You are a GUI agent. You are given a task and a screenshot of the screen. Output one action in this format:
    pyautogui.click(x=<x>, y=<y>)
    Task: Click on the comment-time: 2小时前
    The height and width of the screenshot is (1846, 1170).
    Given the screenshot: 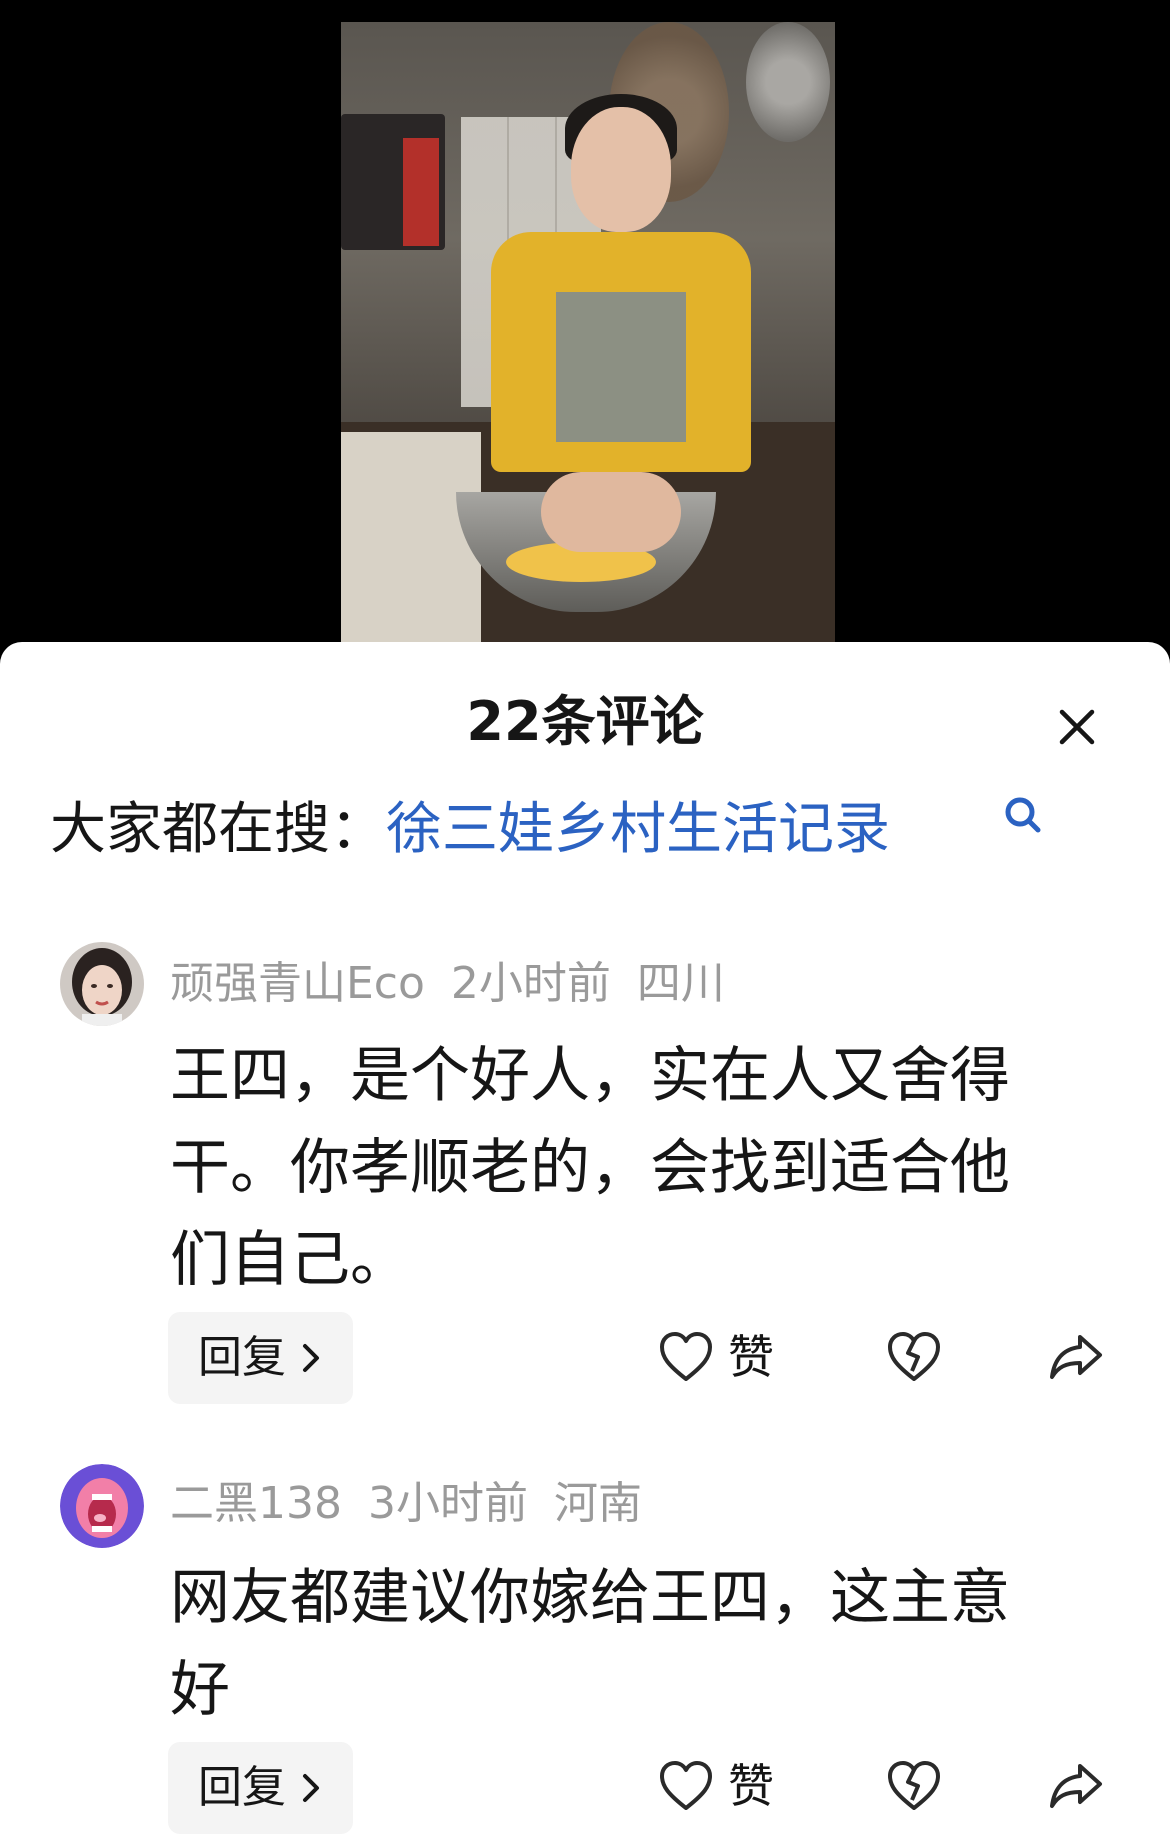 What is the action you would take?
    pyautogui.click(x=530, y=983)
    